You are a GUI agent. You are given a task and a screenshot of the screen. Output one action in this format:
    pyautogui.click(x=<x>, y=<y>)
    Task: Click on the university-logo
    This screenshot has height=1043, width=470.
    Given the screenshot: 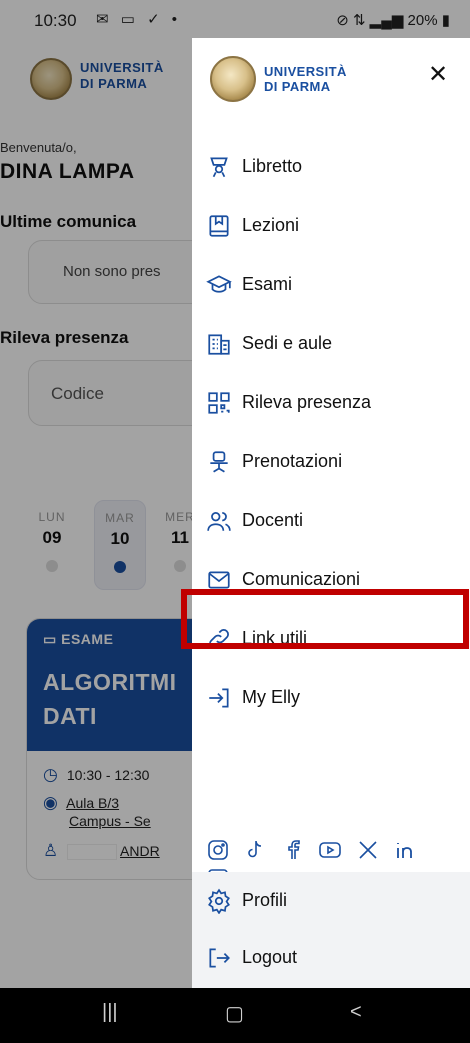 What is the action you would take?
    pyautogui.click(x=233, y=79)
    